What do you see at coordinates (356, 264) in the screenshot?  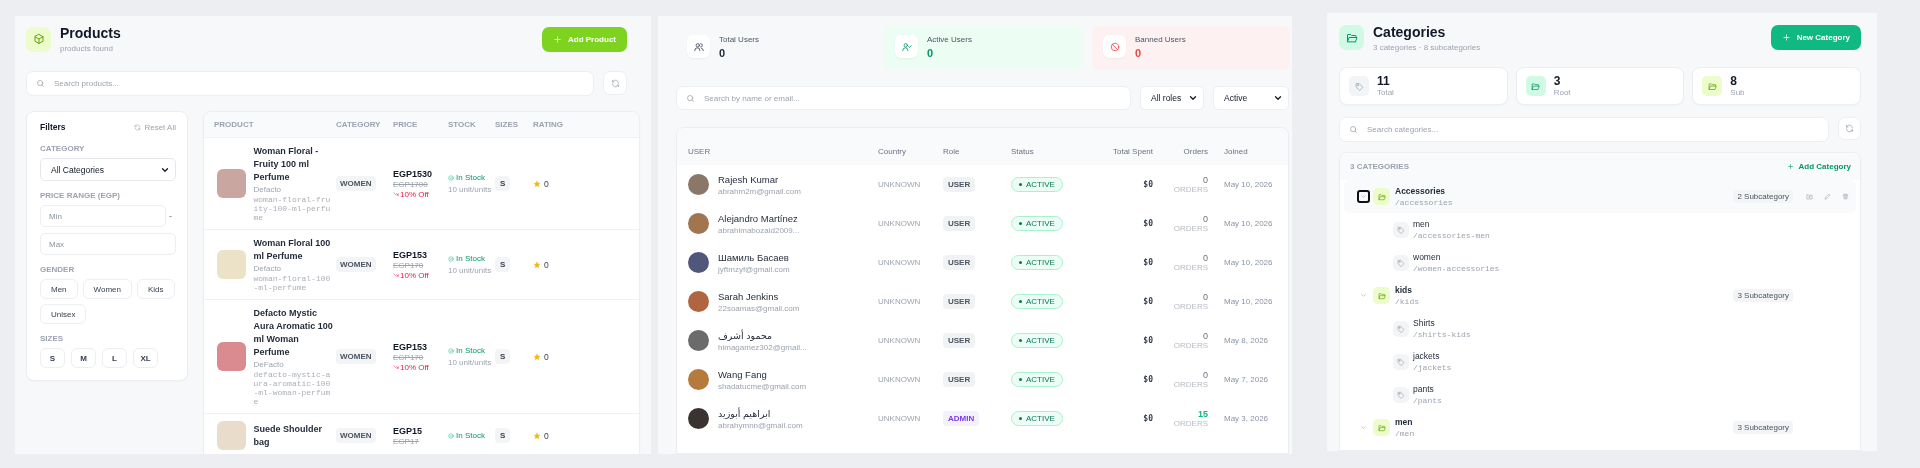 I see `category-tag: WOMEN` at bounding box center [356, 264].